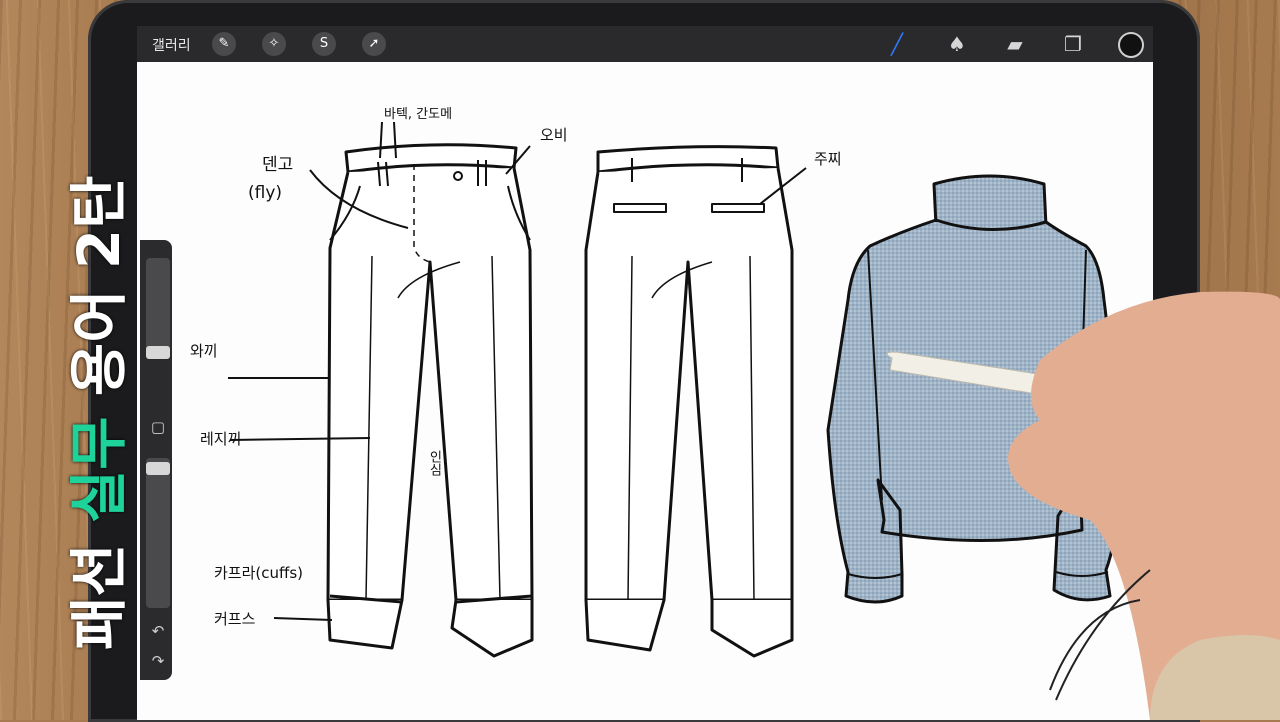 The width and height of the screenshot is (1280, 722). What do you see at coordinates (235, 619) in the screenshot?
I see `cuff-label-2: 커프스` at bounding box center [235, 619].